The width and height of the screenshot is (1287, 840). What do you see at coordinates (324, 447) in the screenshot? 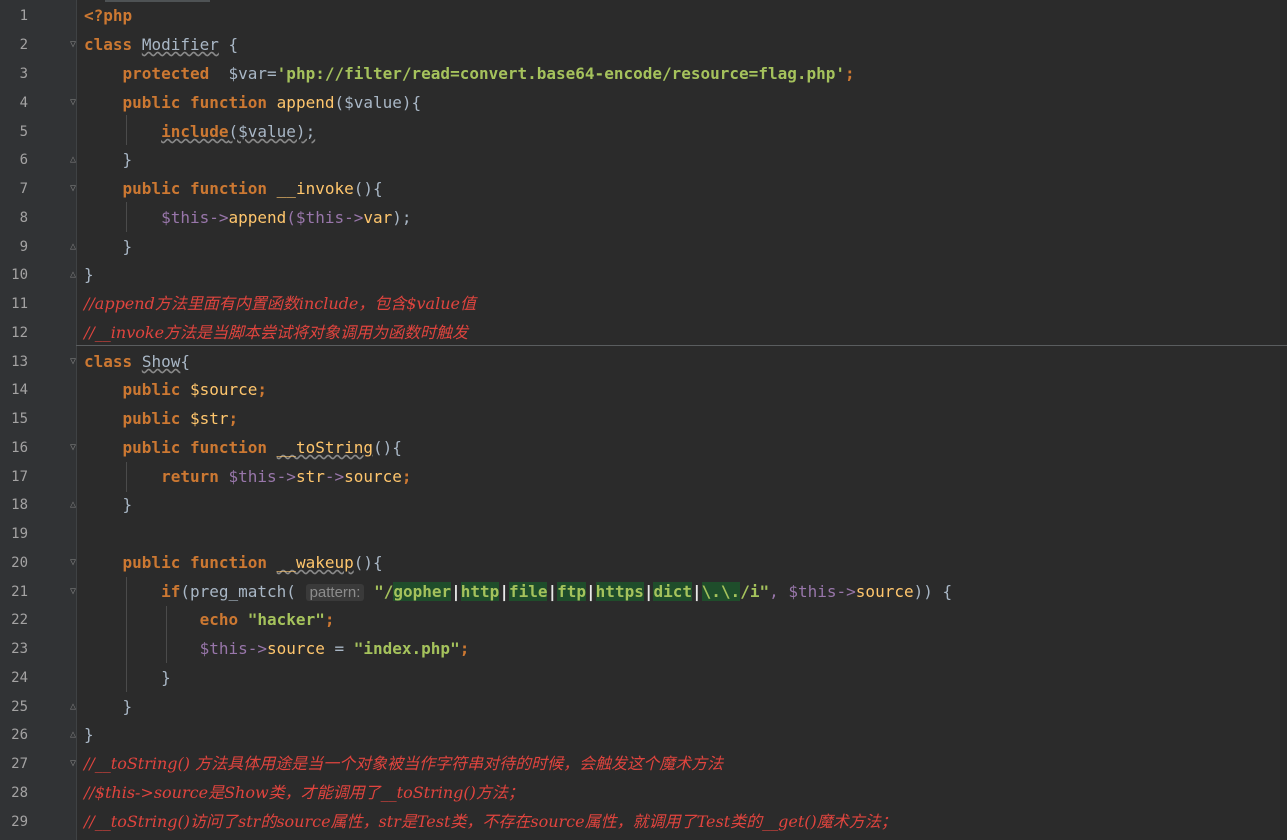
I see `method-name: __toString` at bounding box center [324, 447].